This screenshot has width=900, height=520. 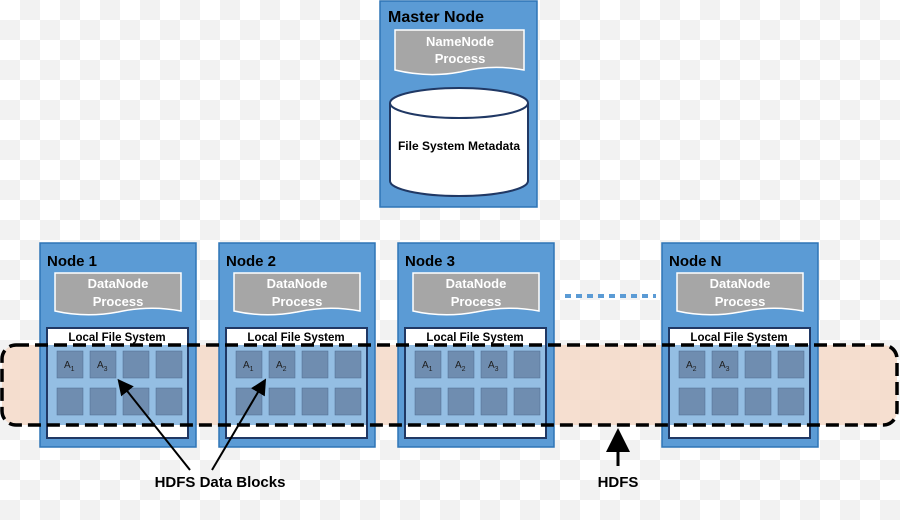 I want to click on master-node-title: Master Node, so click(x=436, y=17).